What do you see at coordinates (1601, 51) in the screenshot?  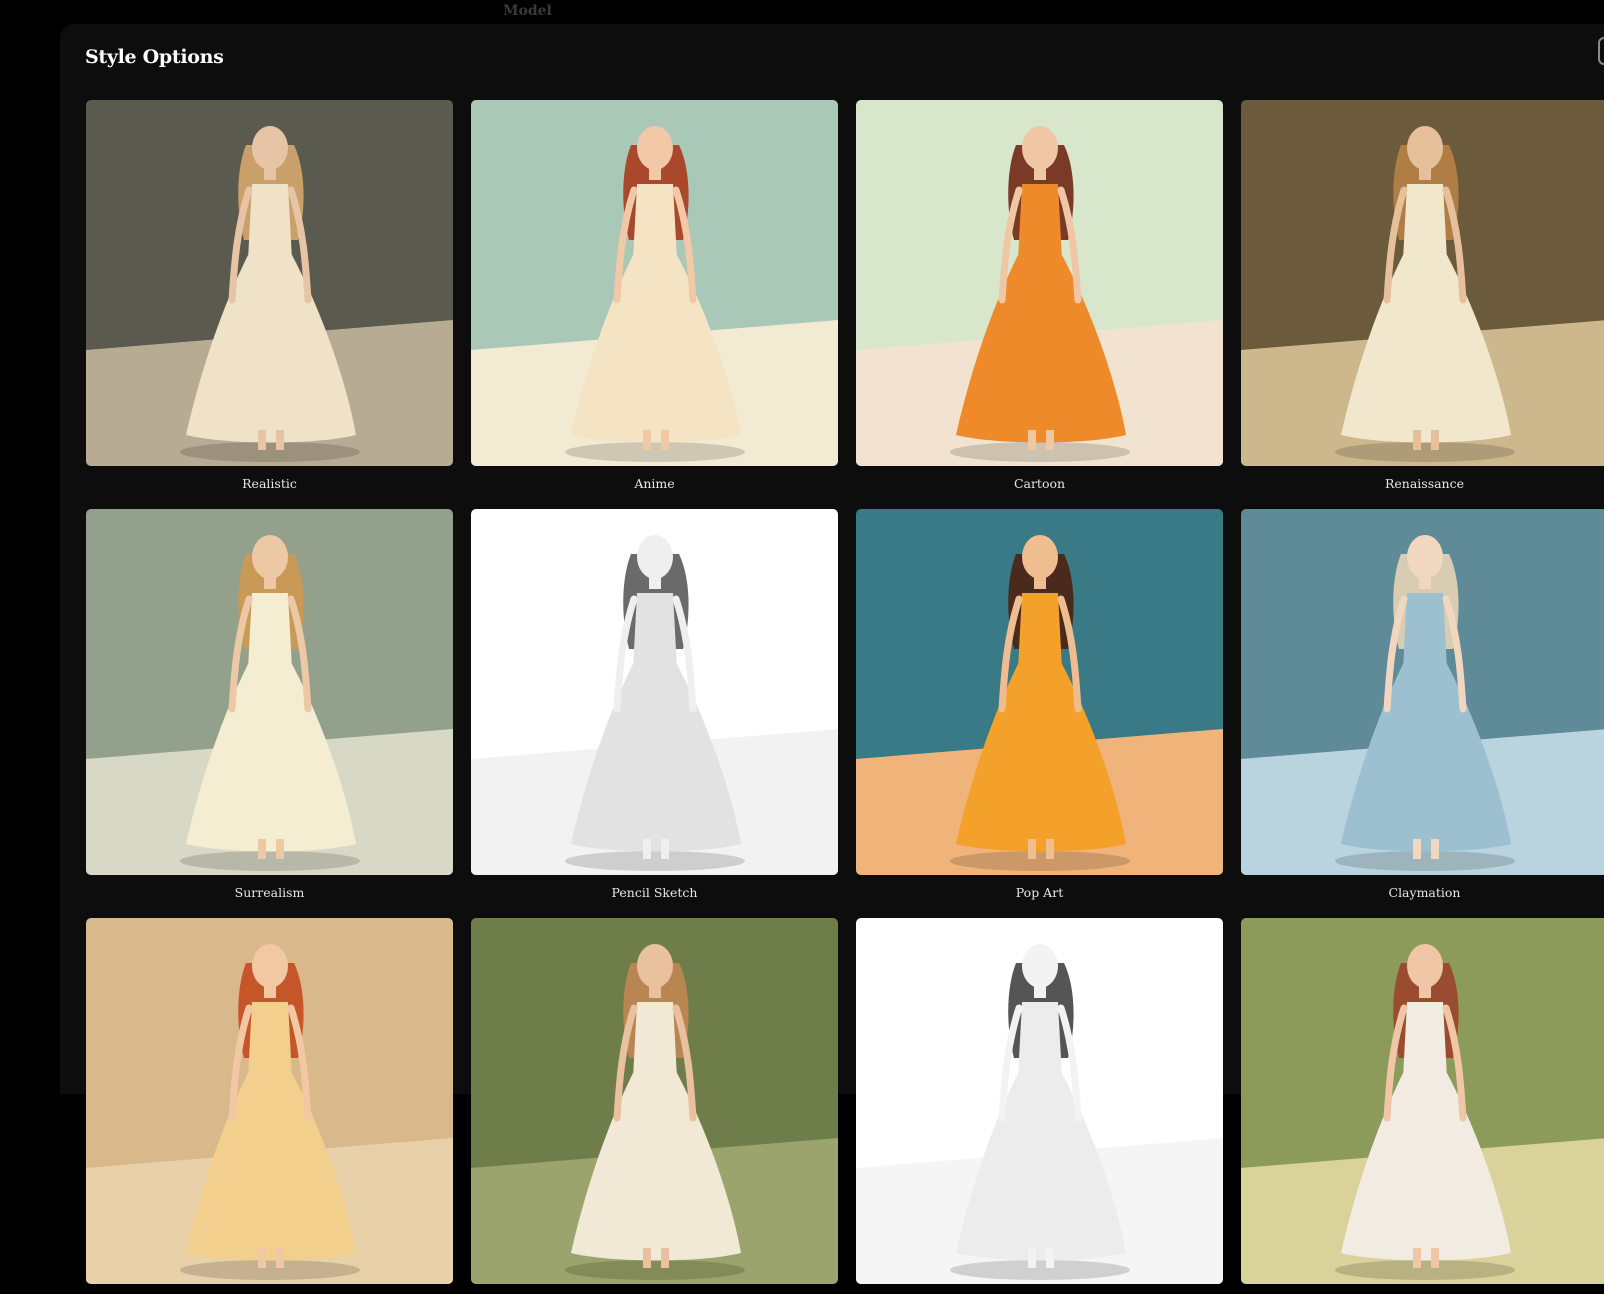 I see `close-icon` at bounding box center [1601, 51].